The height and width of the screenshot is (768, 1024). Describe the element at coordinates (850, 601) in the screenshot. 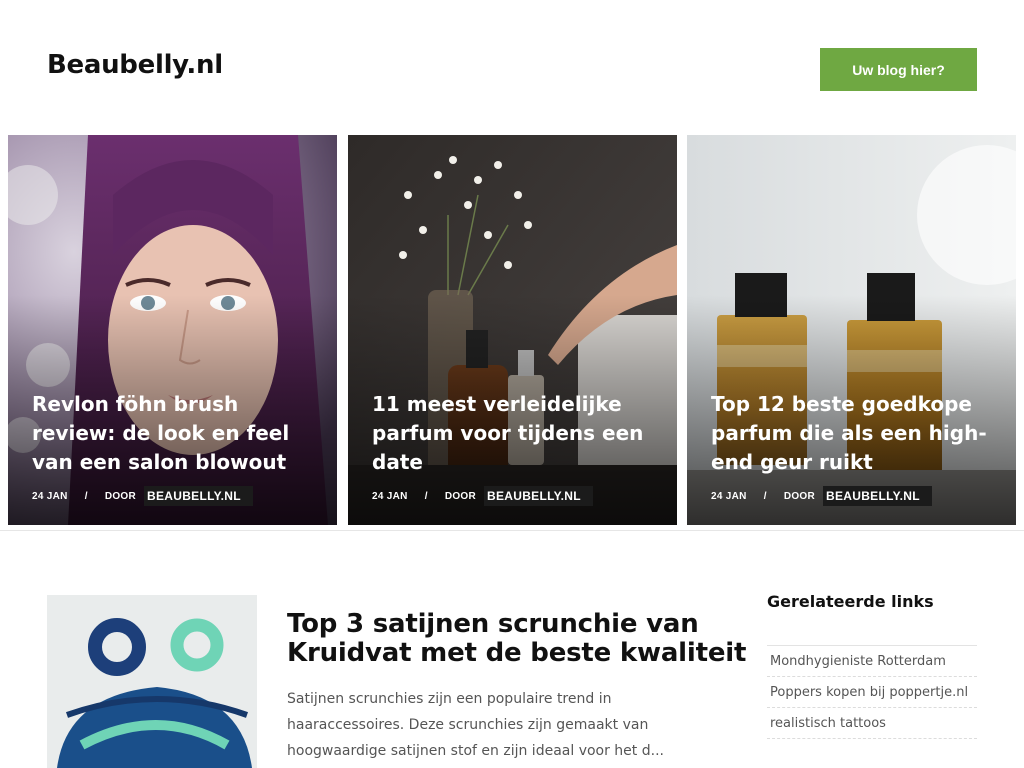

I see `sidebar-heading: Gerelateerde links` at that location.